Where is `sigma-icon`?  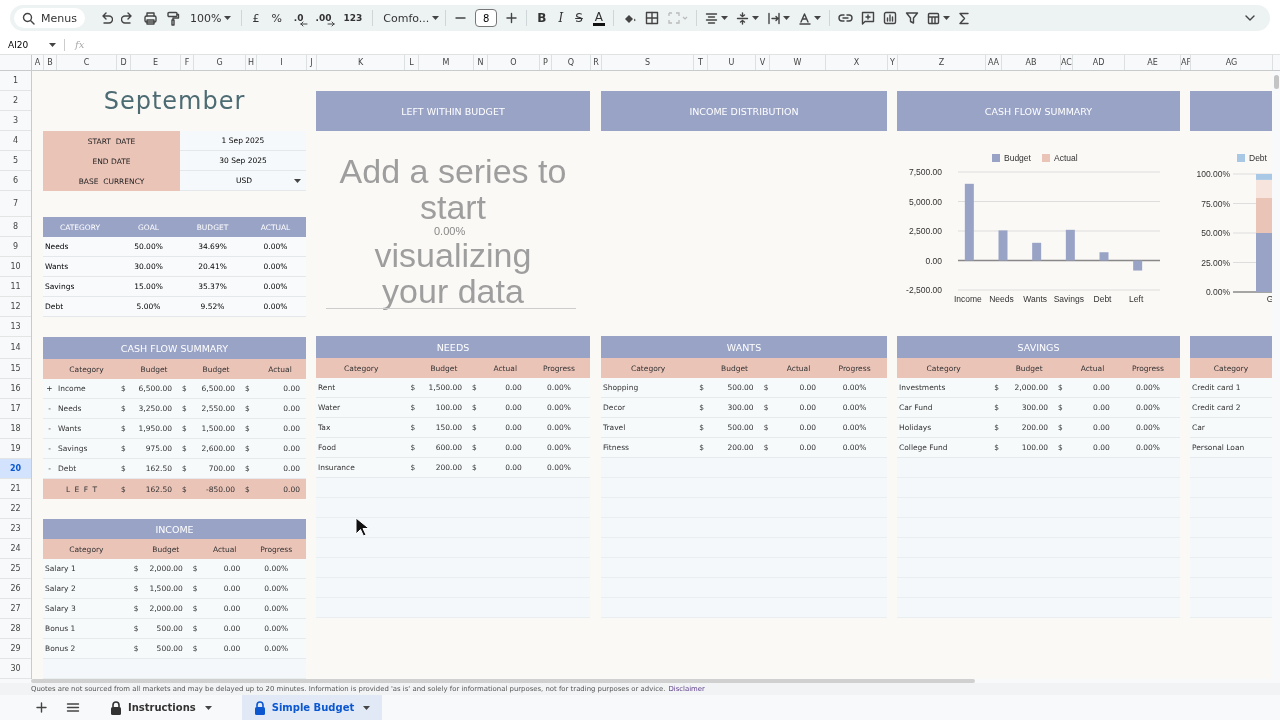
sigma-icon is located at coordinates (964, 18).